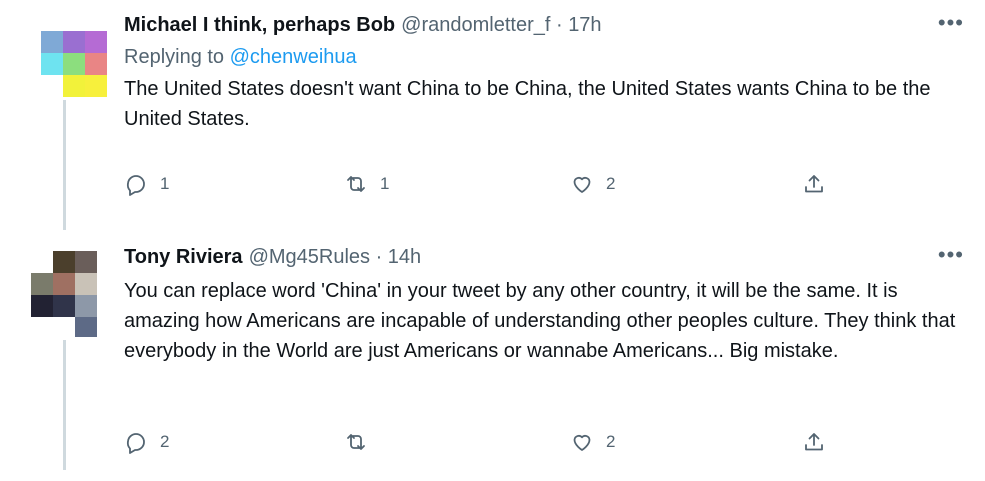  I want to click on avatar-overflow, so click(86, 327).